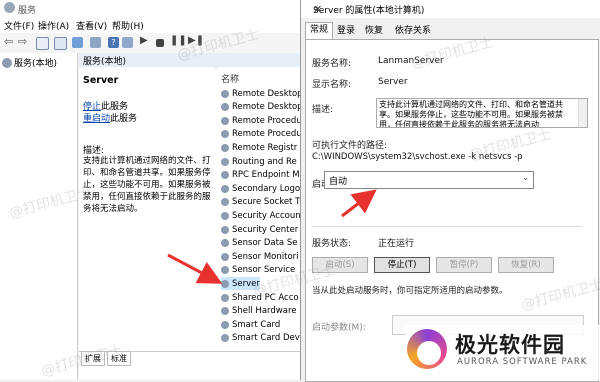 Image resolution: width=600 pixels, height=382 pixels. I want to click on aurora-logo-icon, so click(427, 349).